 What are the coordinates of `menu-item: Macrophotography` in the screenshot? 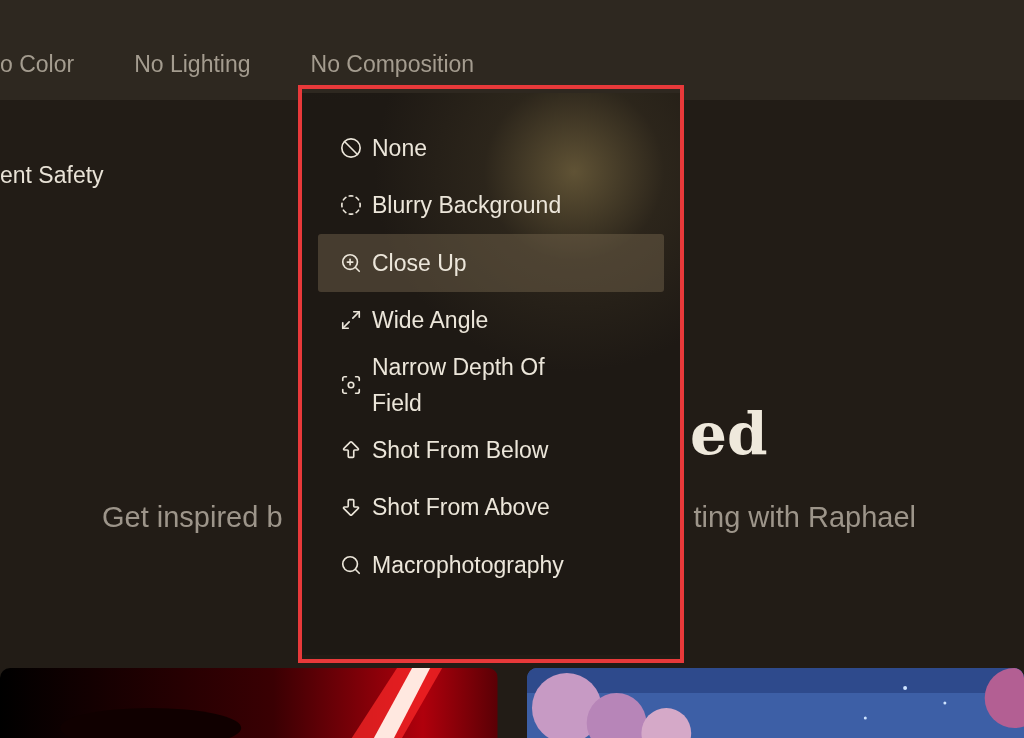 It's located at (491, 565).